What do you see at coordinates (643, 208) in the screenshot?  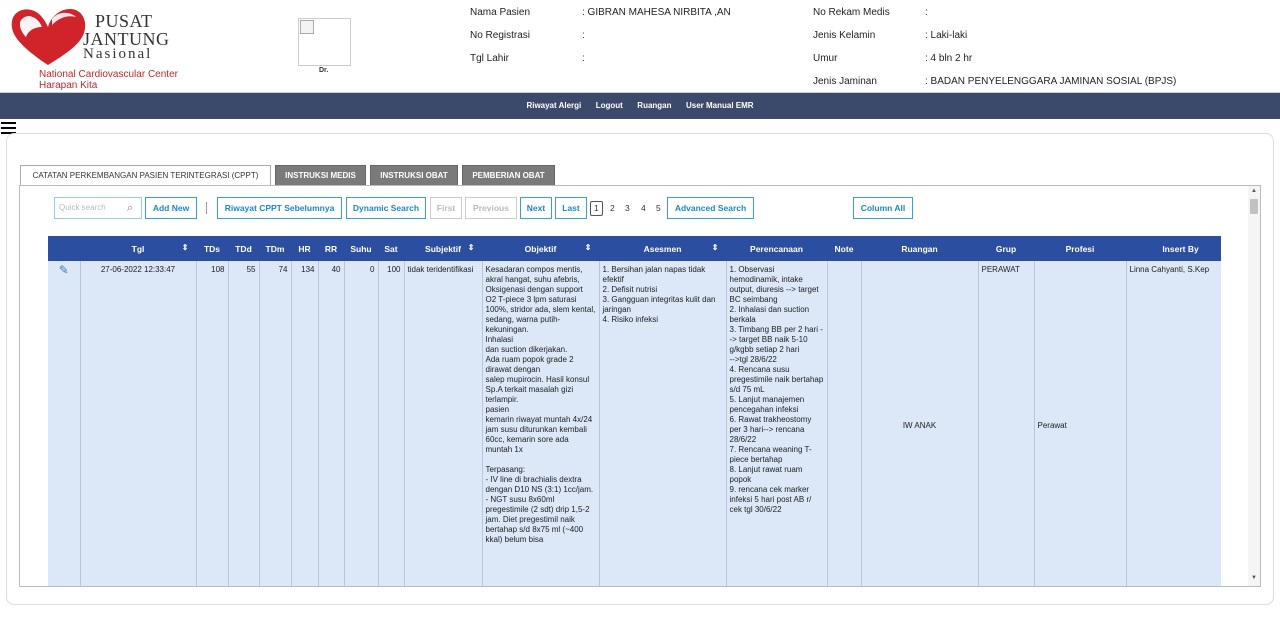 I see `page-4: 4` at bounding box center [643, 208].